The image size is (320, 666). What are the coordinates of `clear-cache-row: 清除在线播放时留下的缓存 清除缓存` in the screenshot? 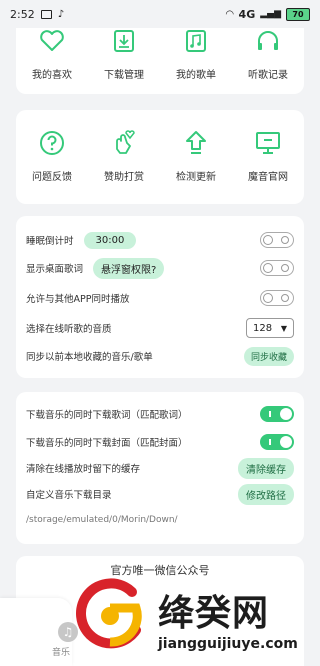 It's located at (160, 468).